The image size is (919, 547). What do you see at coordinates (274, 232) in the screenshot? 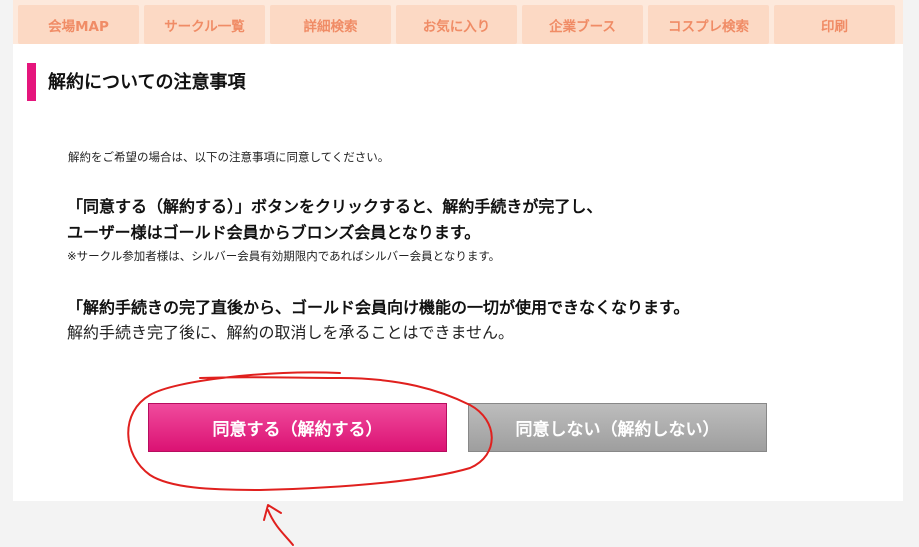
I see `notice-line-2: ユーザー様はゴールド会員からブロンズ会員となります。` at bounding box center [274, 232].